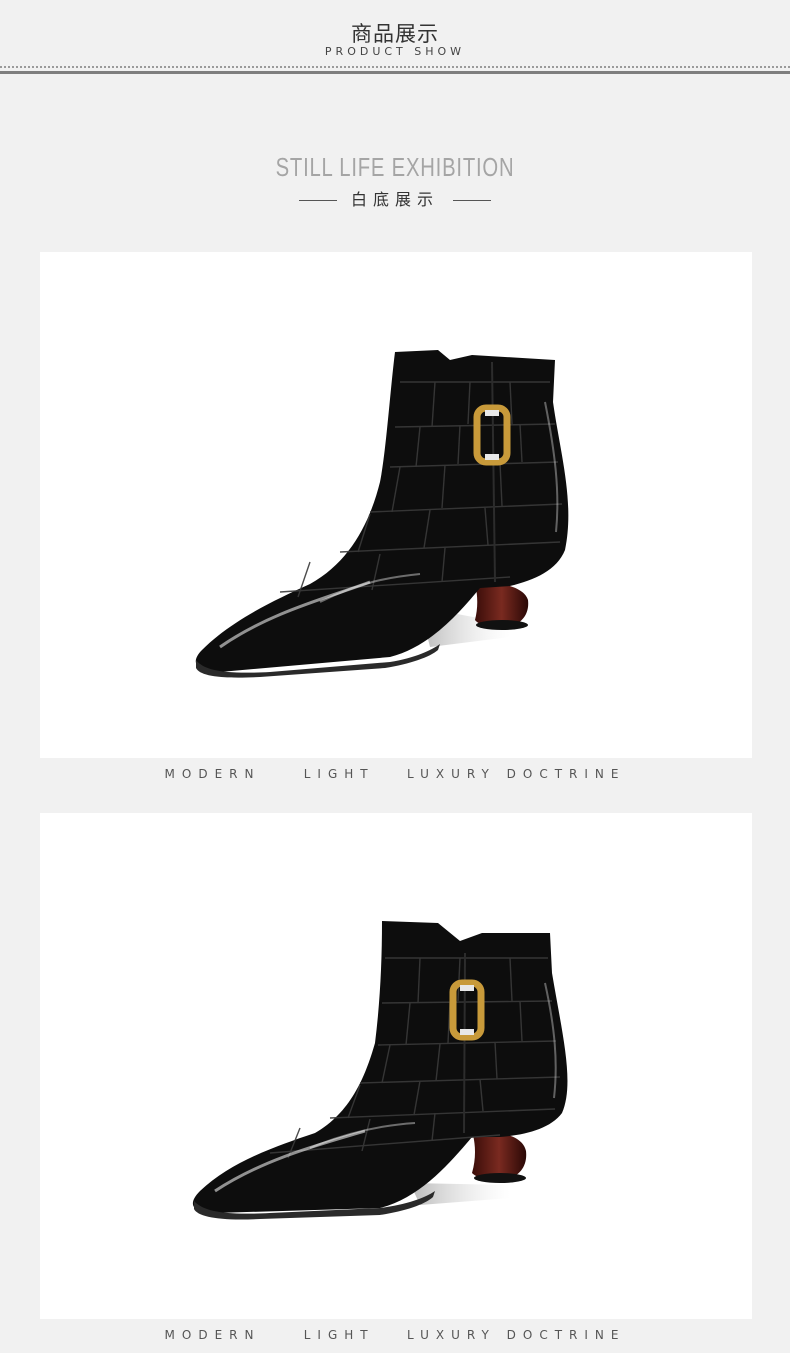 The image size is (790, 1353). Describe the element at coordinates (395, 34) in the screenshot. I see `header-title: 商品展示` at that location.